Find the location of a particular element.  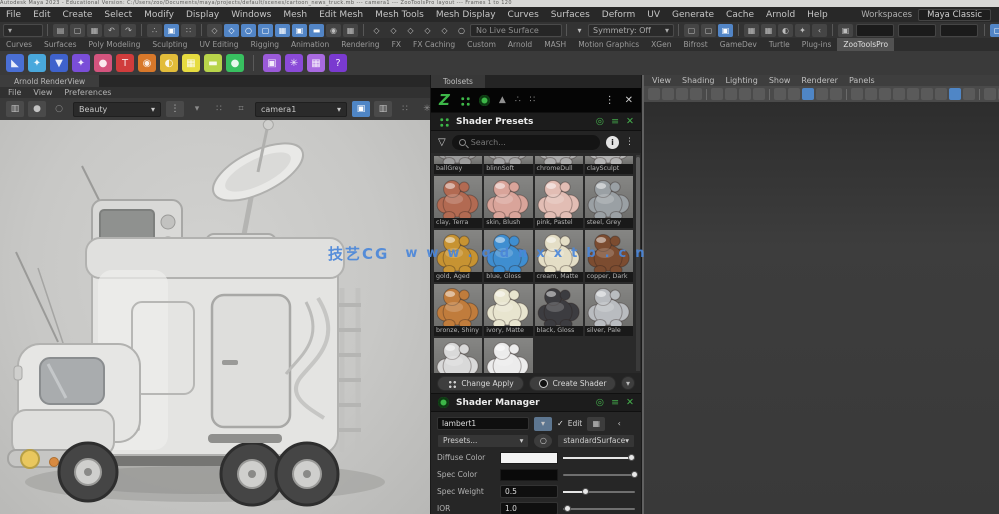

shader-presets-group-icon is located at coordinates (464, 100).